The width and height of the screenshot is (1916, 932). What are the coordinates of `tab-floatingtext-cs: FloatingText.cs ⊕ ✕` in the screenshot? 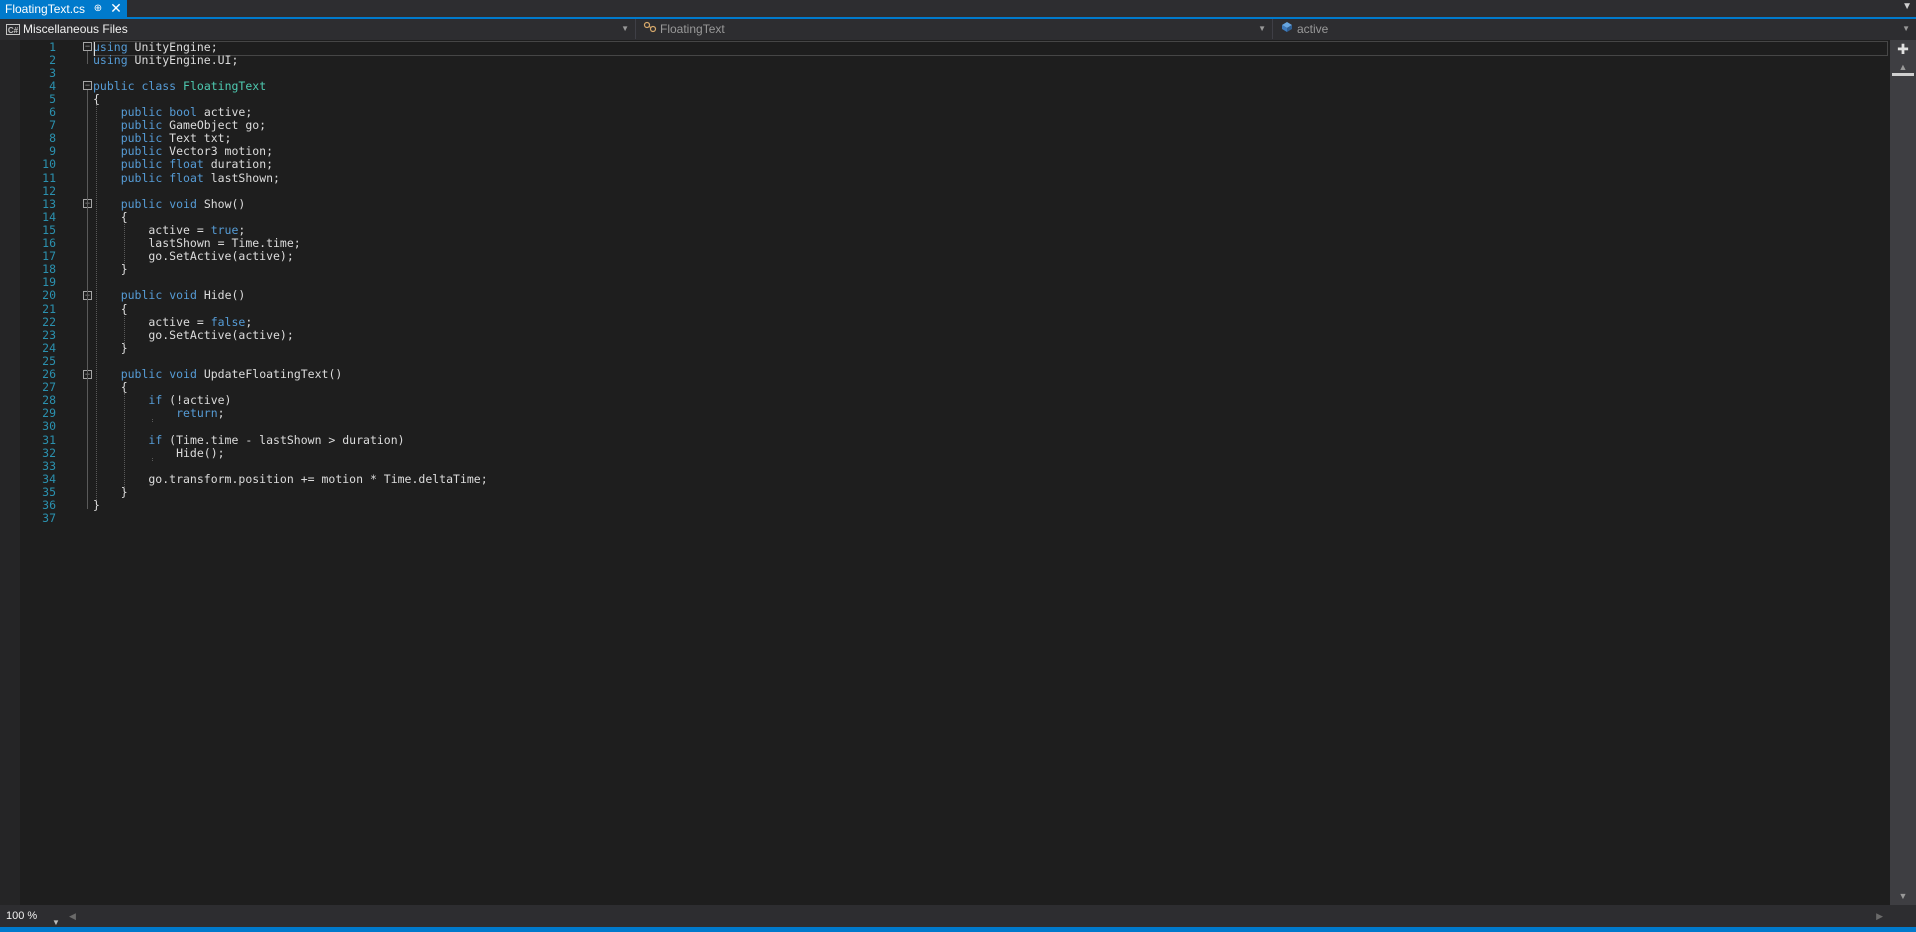 It's located at (63, 8).